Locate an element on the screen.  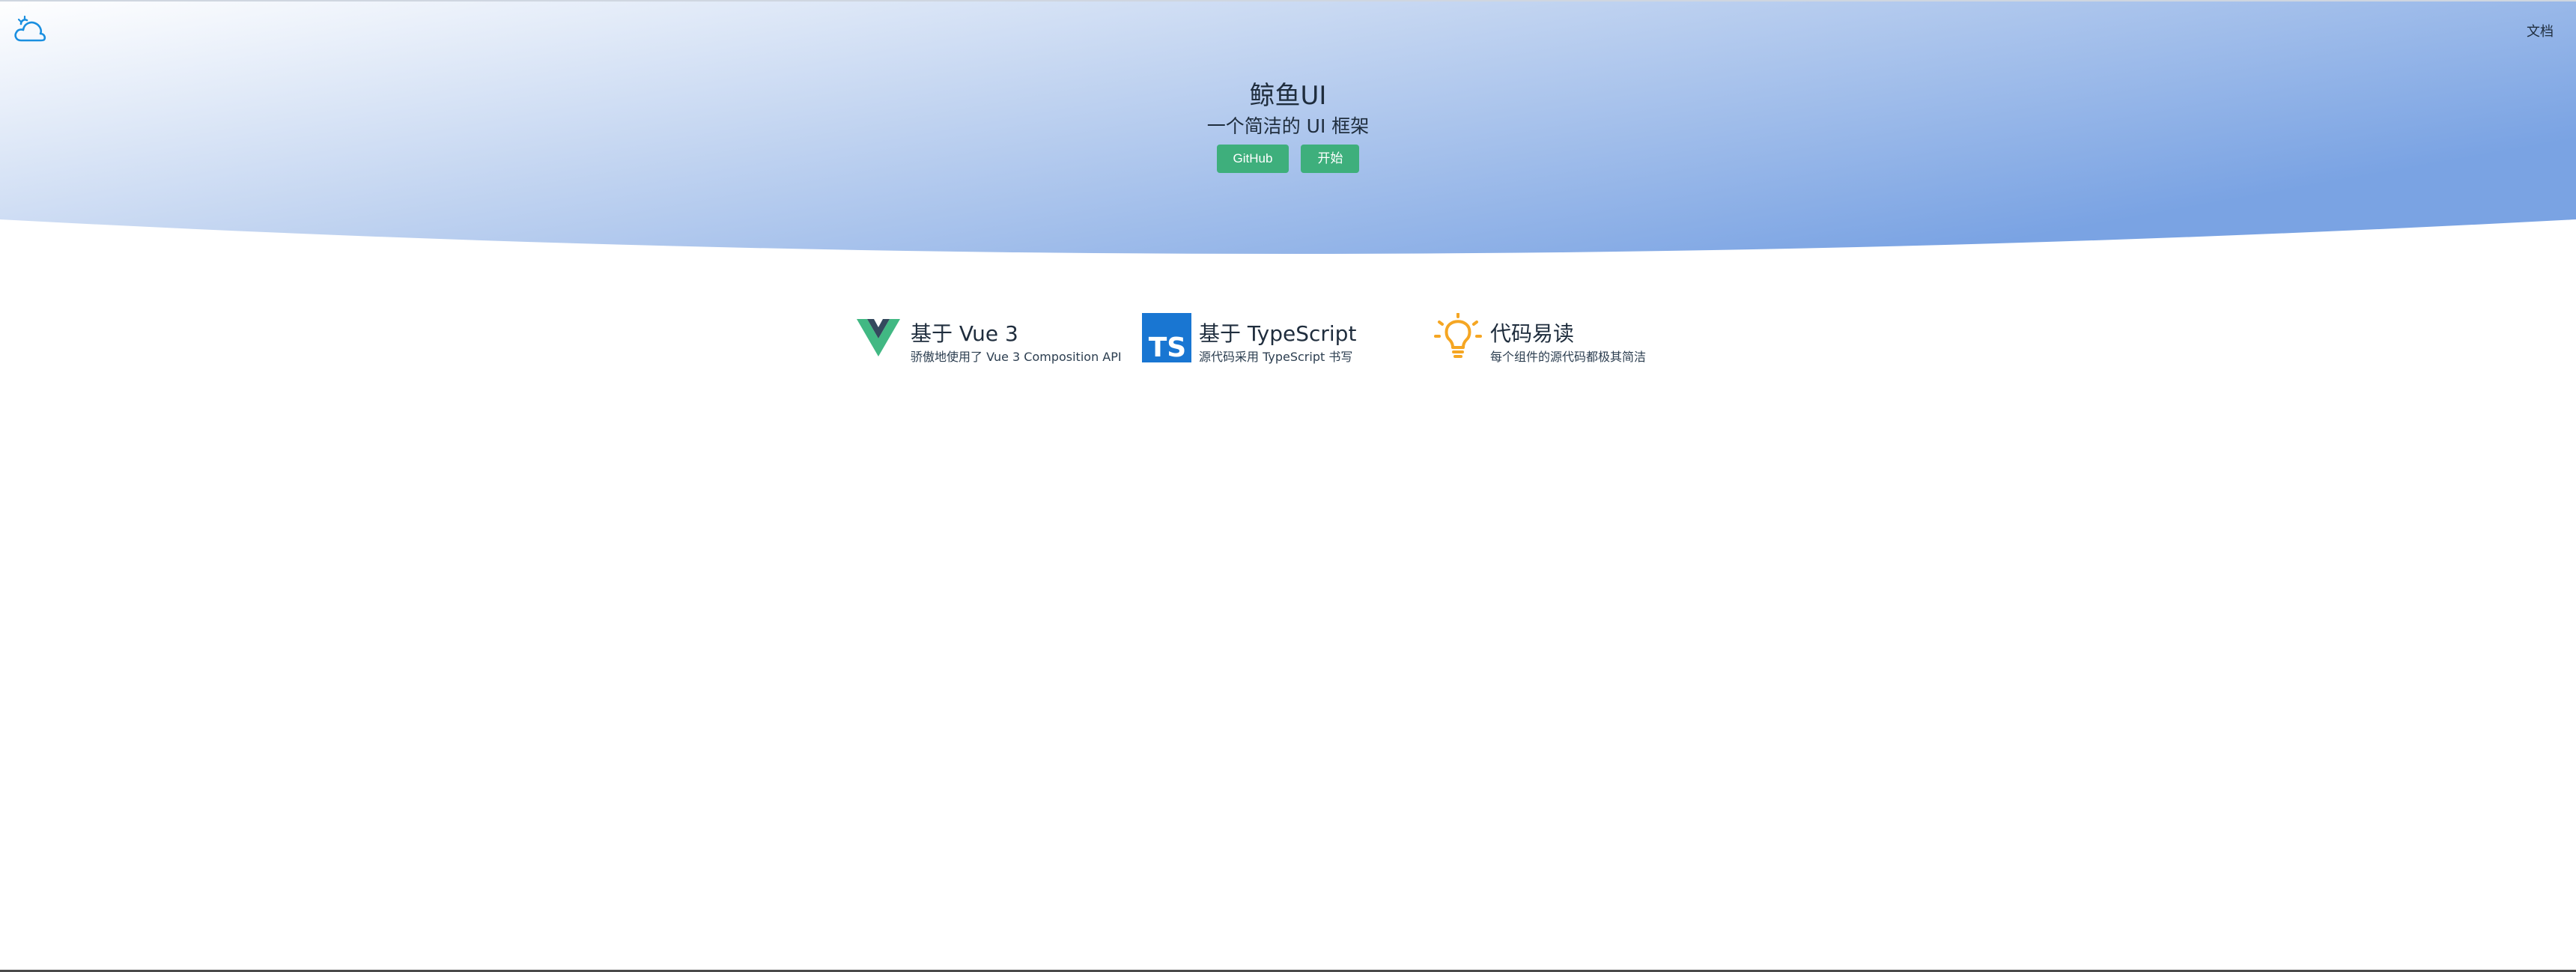
feature-title: 基于 TypeScript is located at coordinates (1278, 333).